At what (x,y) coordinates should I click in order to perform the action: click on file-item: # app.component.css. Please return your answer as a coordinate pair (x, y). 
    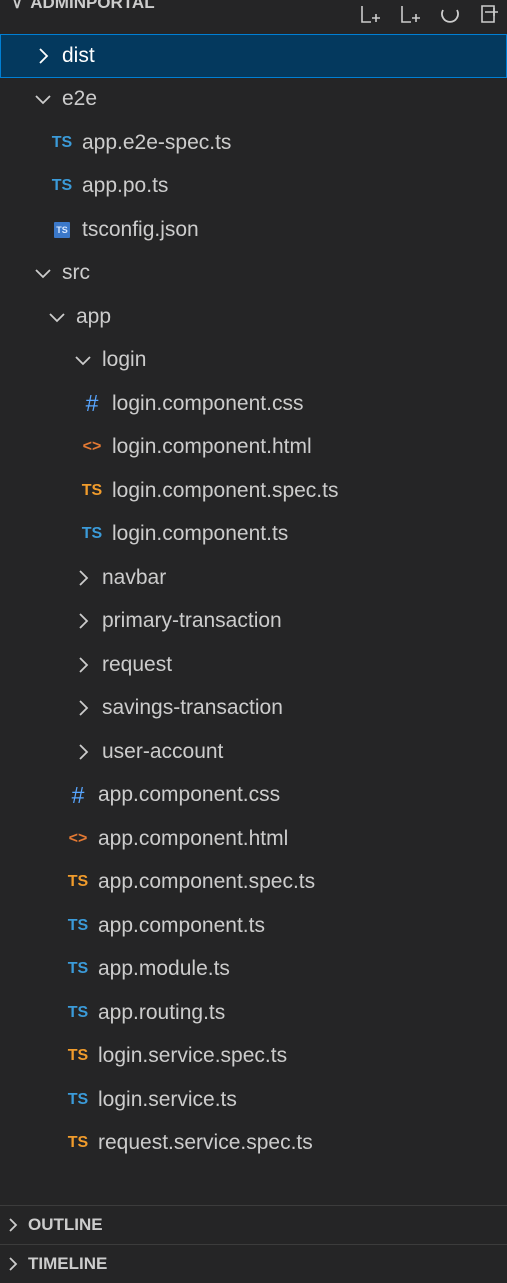
    Looking at the image, I should click on (253, 796).